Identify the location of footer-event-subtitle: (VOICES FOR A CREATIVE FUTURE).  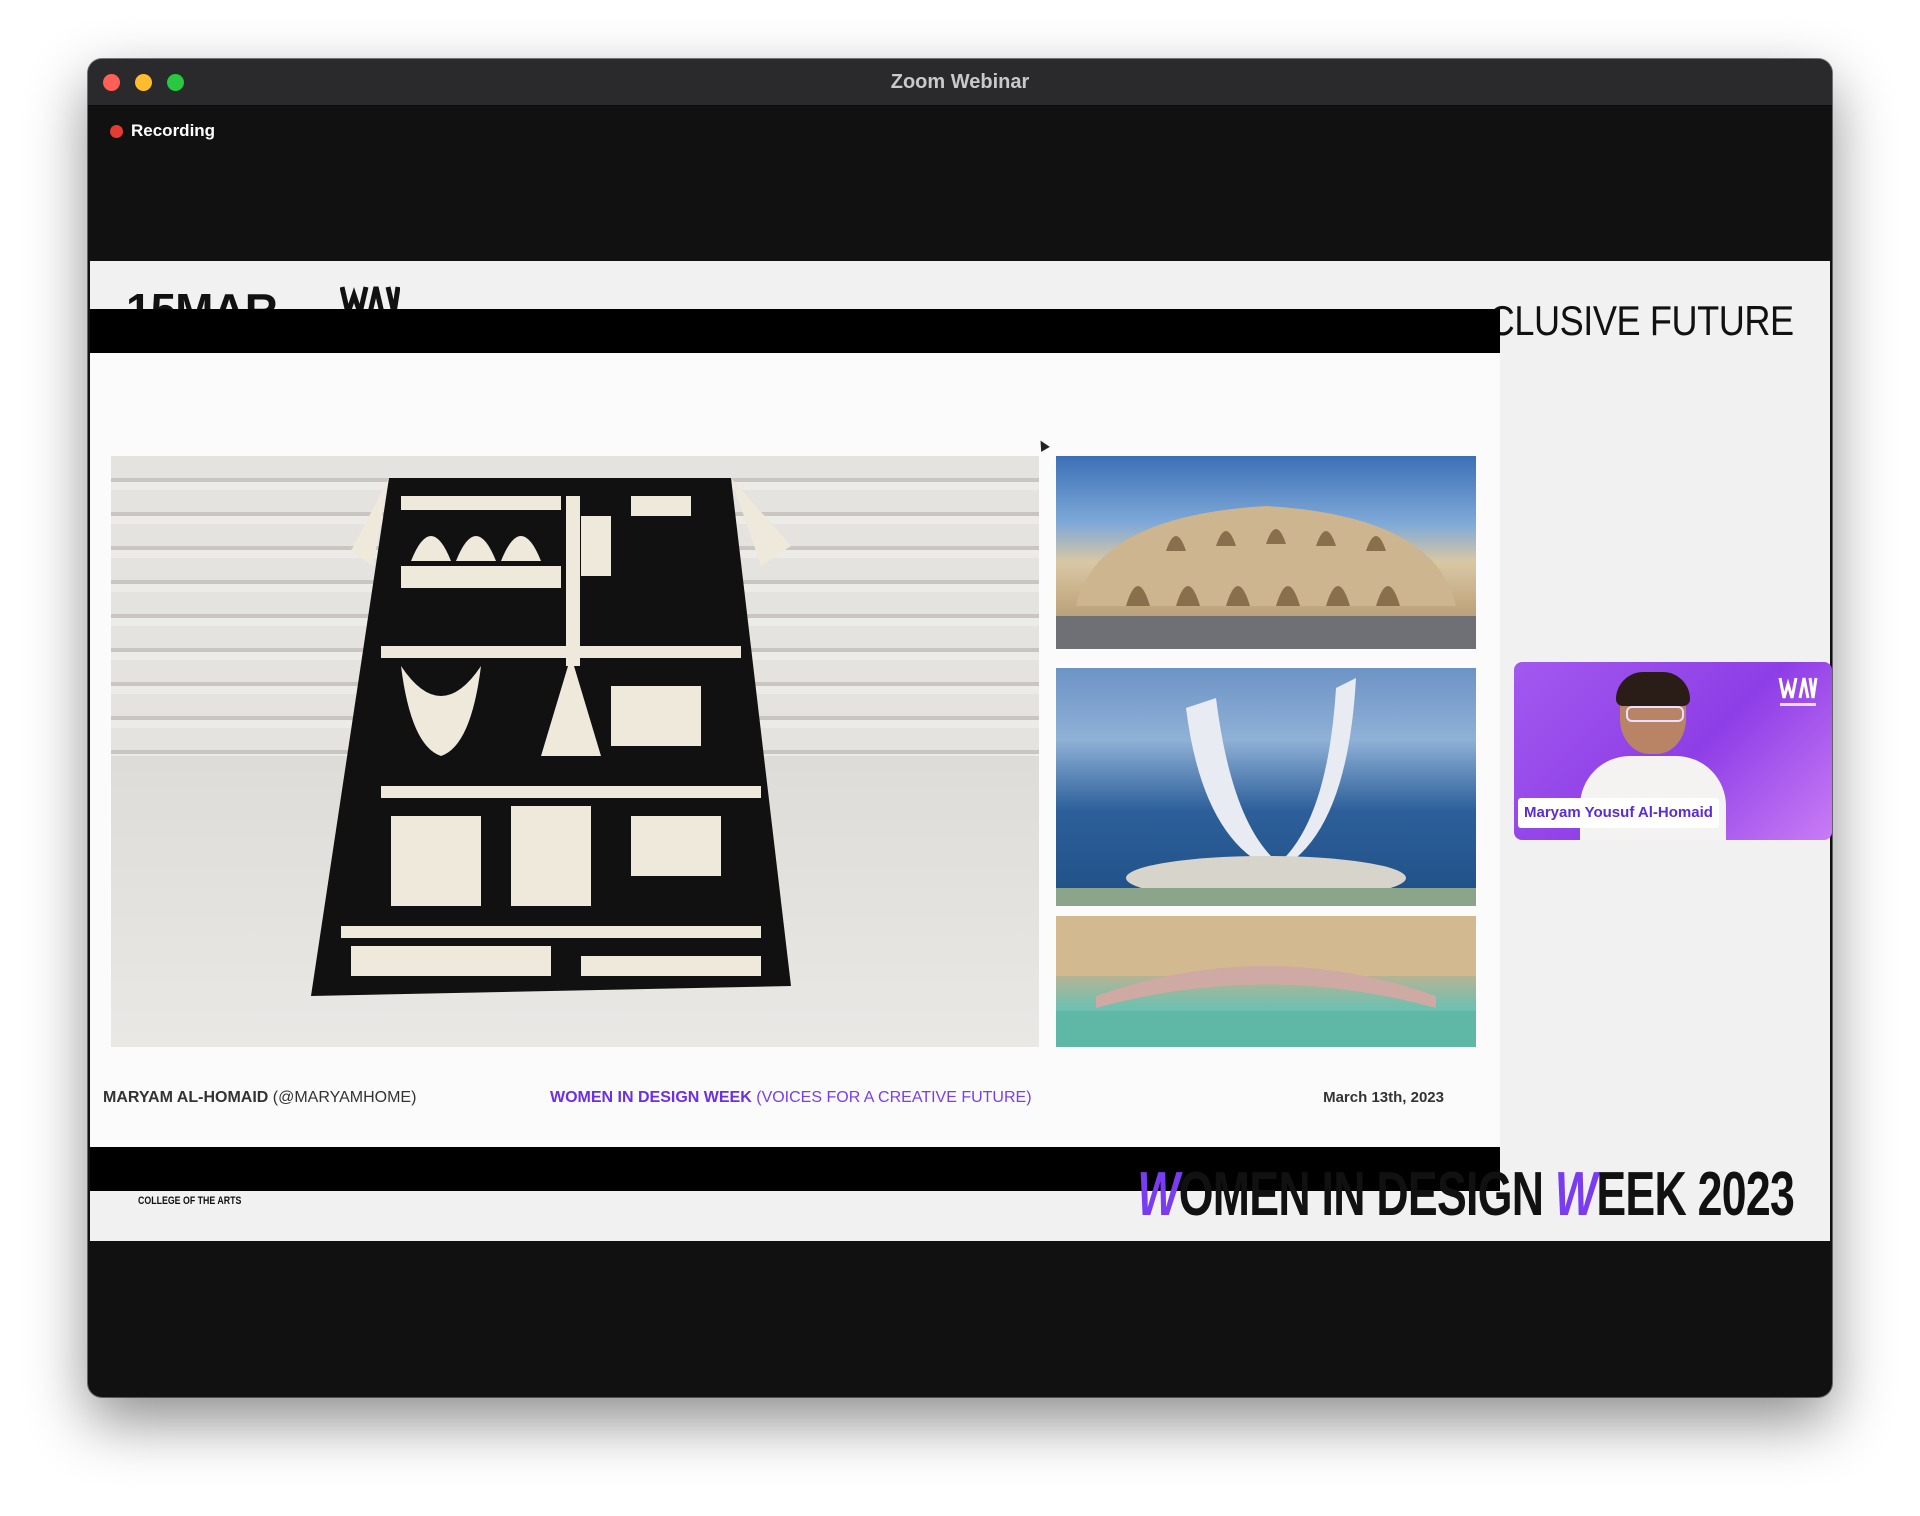
(894, 1097).